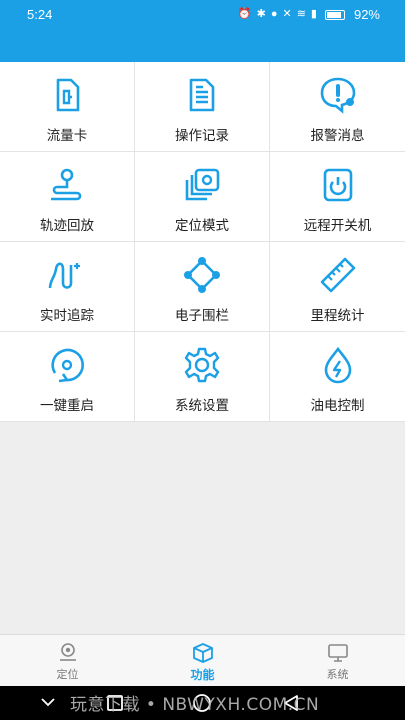 Image resolution: width=405 pixels, height=720 pixels. Describe the element at coordinates (202, 95) in the screenshot. I see `document-icon` at that location.